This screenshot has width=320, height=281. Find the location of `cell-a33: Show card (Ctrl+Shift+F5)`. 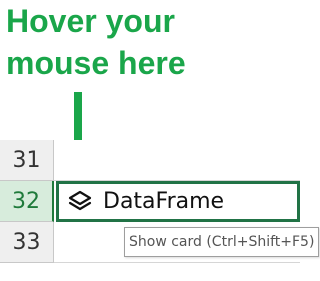

cell-a33: Show card (Ctrl+Shift+F5) is located at coordinates (187, 242).